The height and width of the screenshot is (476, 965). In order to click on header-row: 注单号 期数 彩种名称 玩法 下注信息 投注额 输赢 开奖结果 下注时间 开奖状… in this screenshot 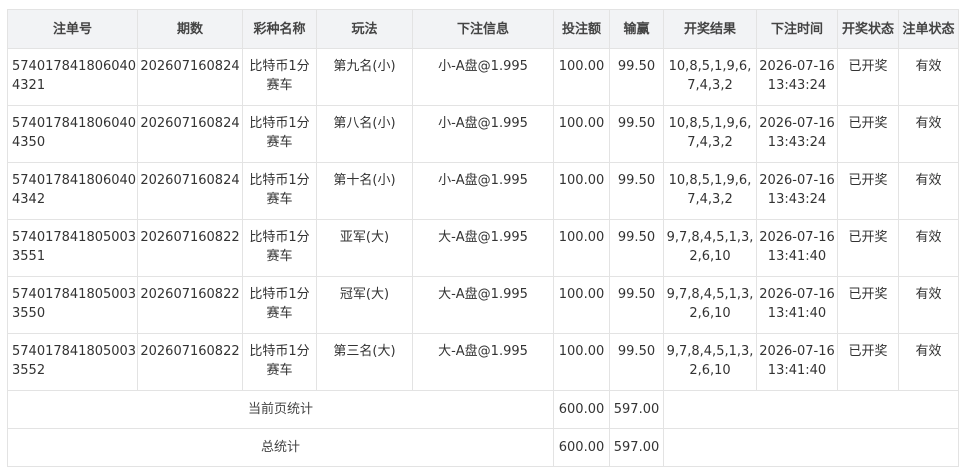, I will do `click(483, 29)`.